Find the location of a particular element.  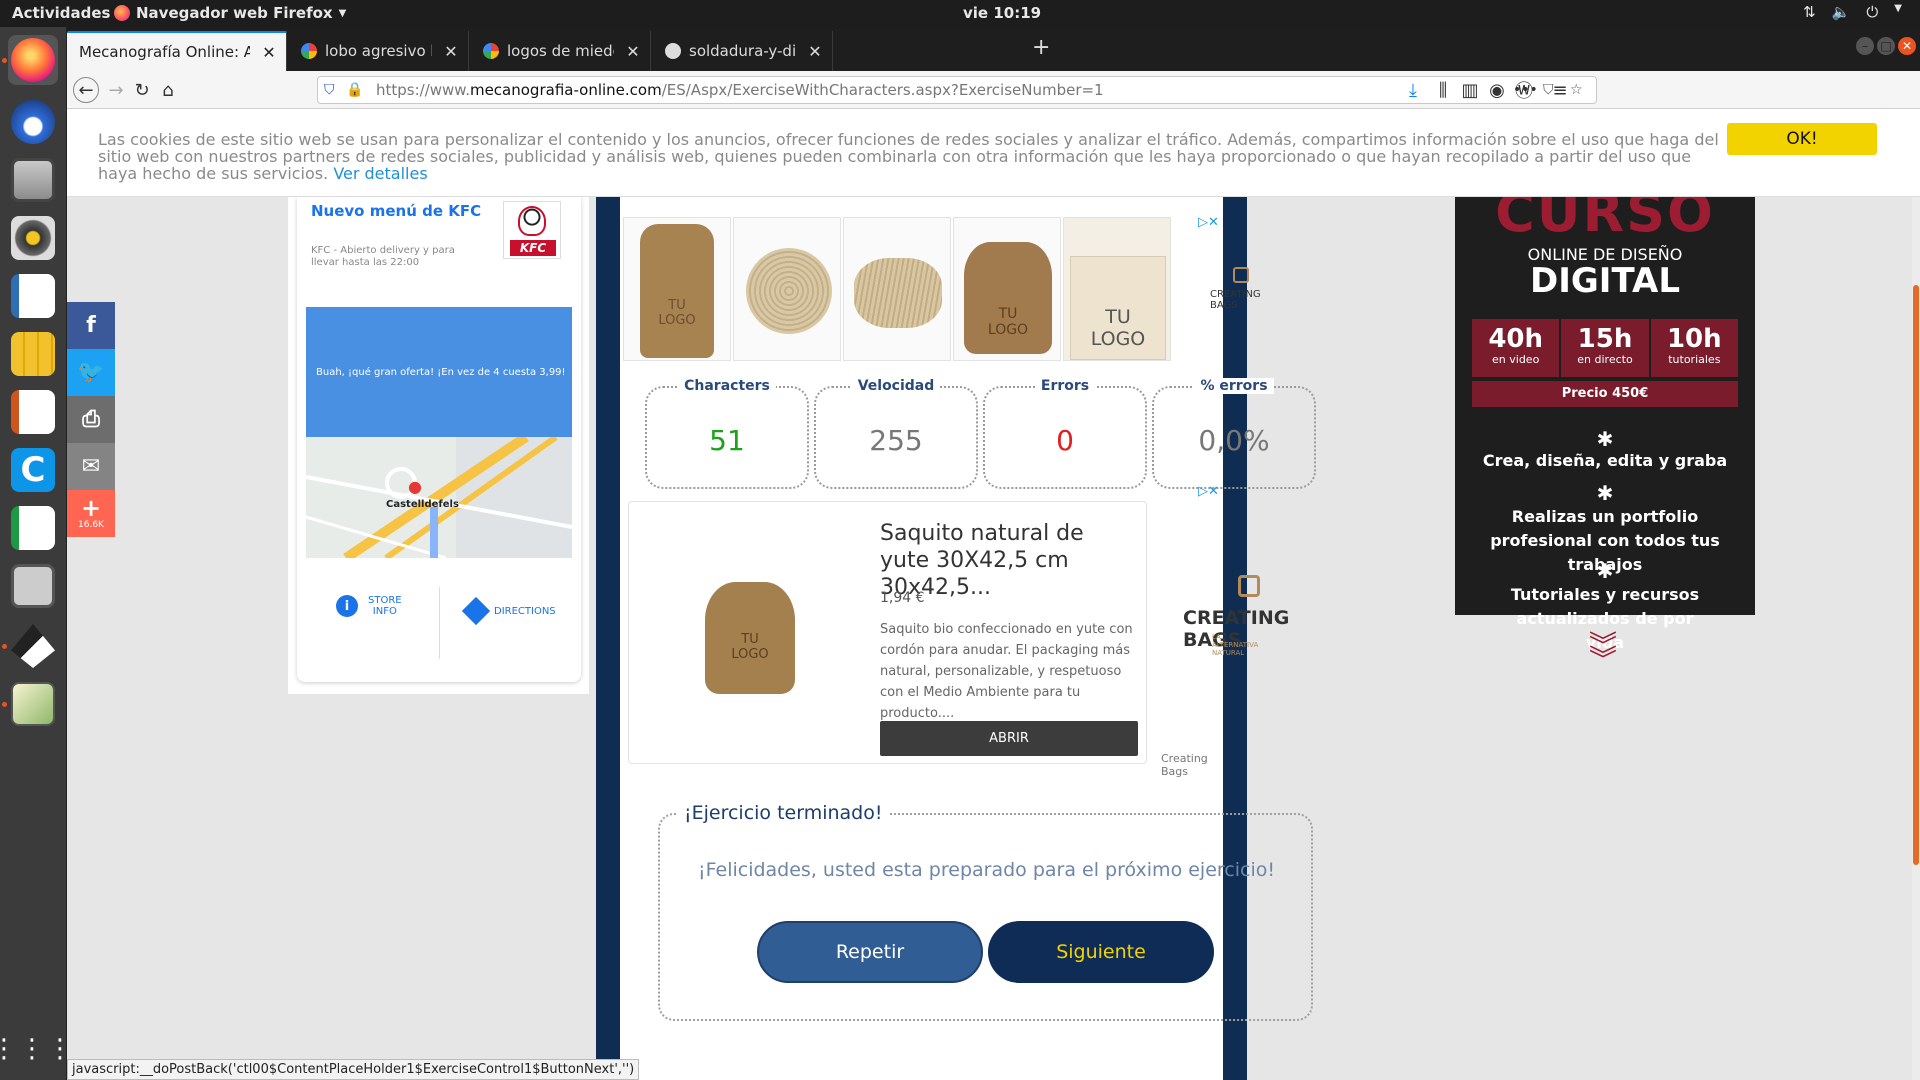

next-button: Siguiente is located at coordinates (1101, 952).